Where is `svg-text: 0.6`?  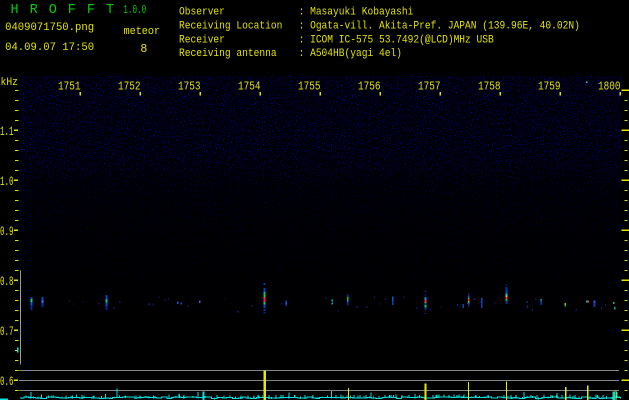
svg-text: 0.6 is located at coordinates (7, 382).